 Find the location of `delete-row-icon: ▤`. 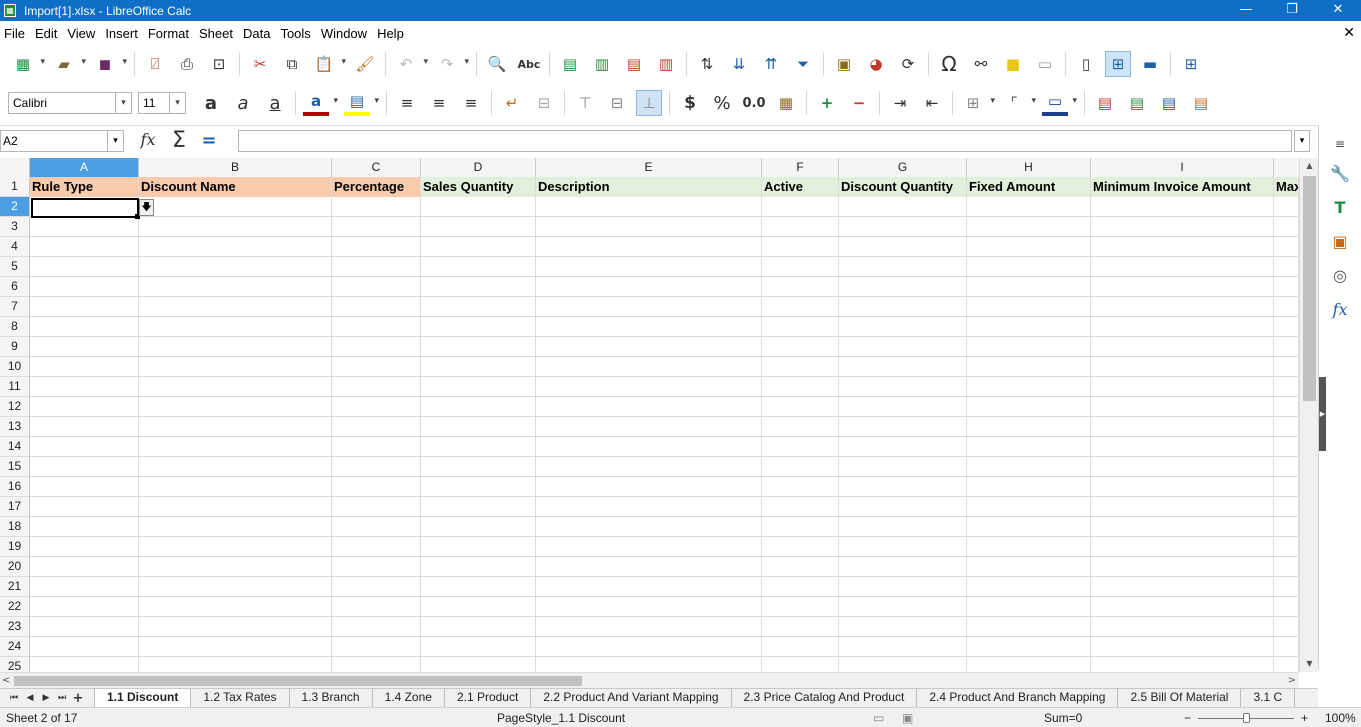

delete-row-icon: ▤ is located at coordinates (634, 64).